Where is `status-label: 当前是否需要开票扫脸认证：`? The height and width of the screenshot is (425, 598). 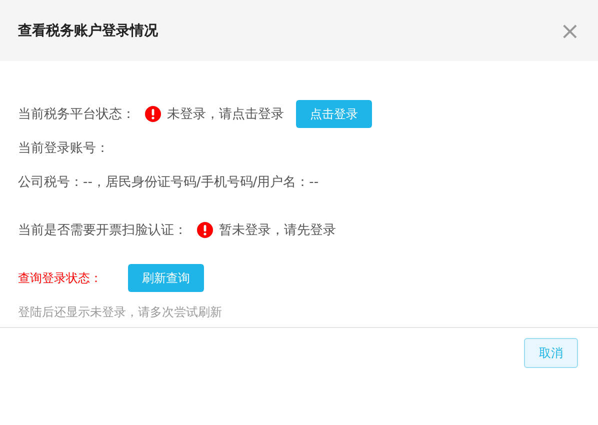 status-label: 当前是否需要开票扫脸认证： is located at coordinates (102, 230).